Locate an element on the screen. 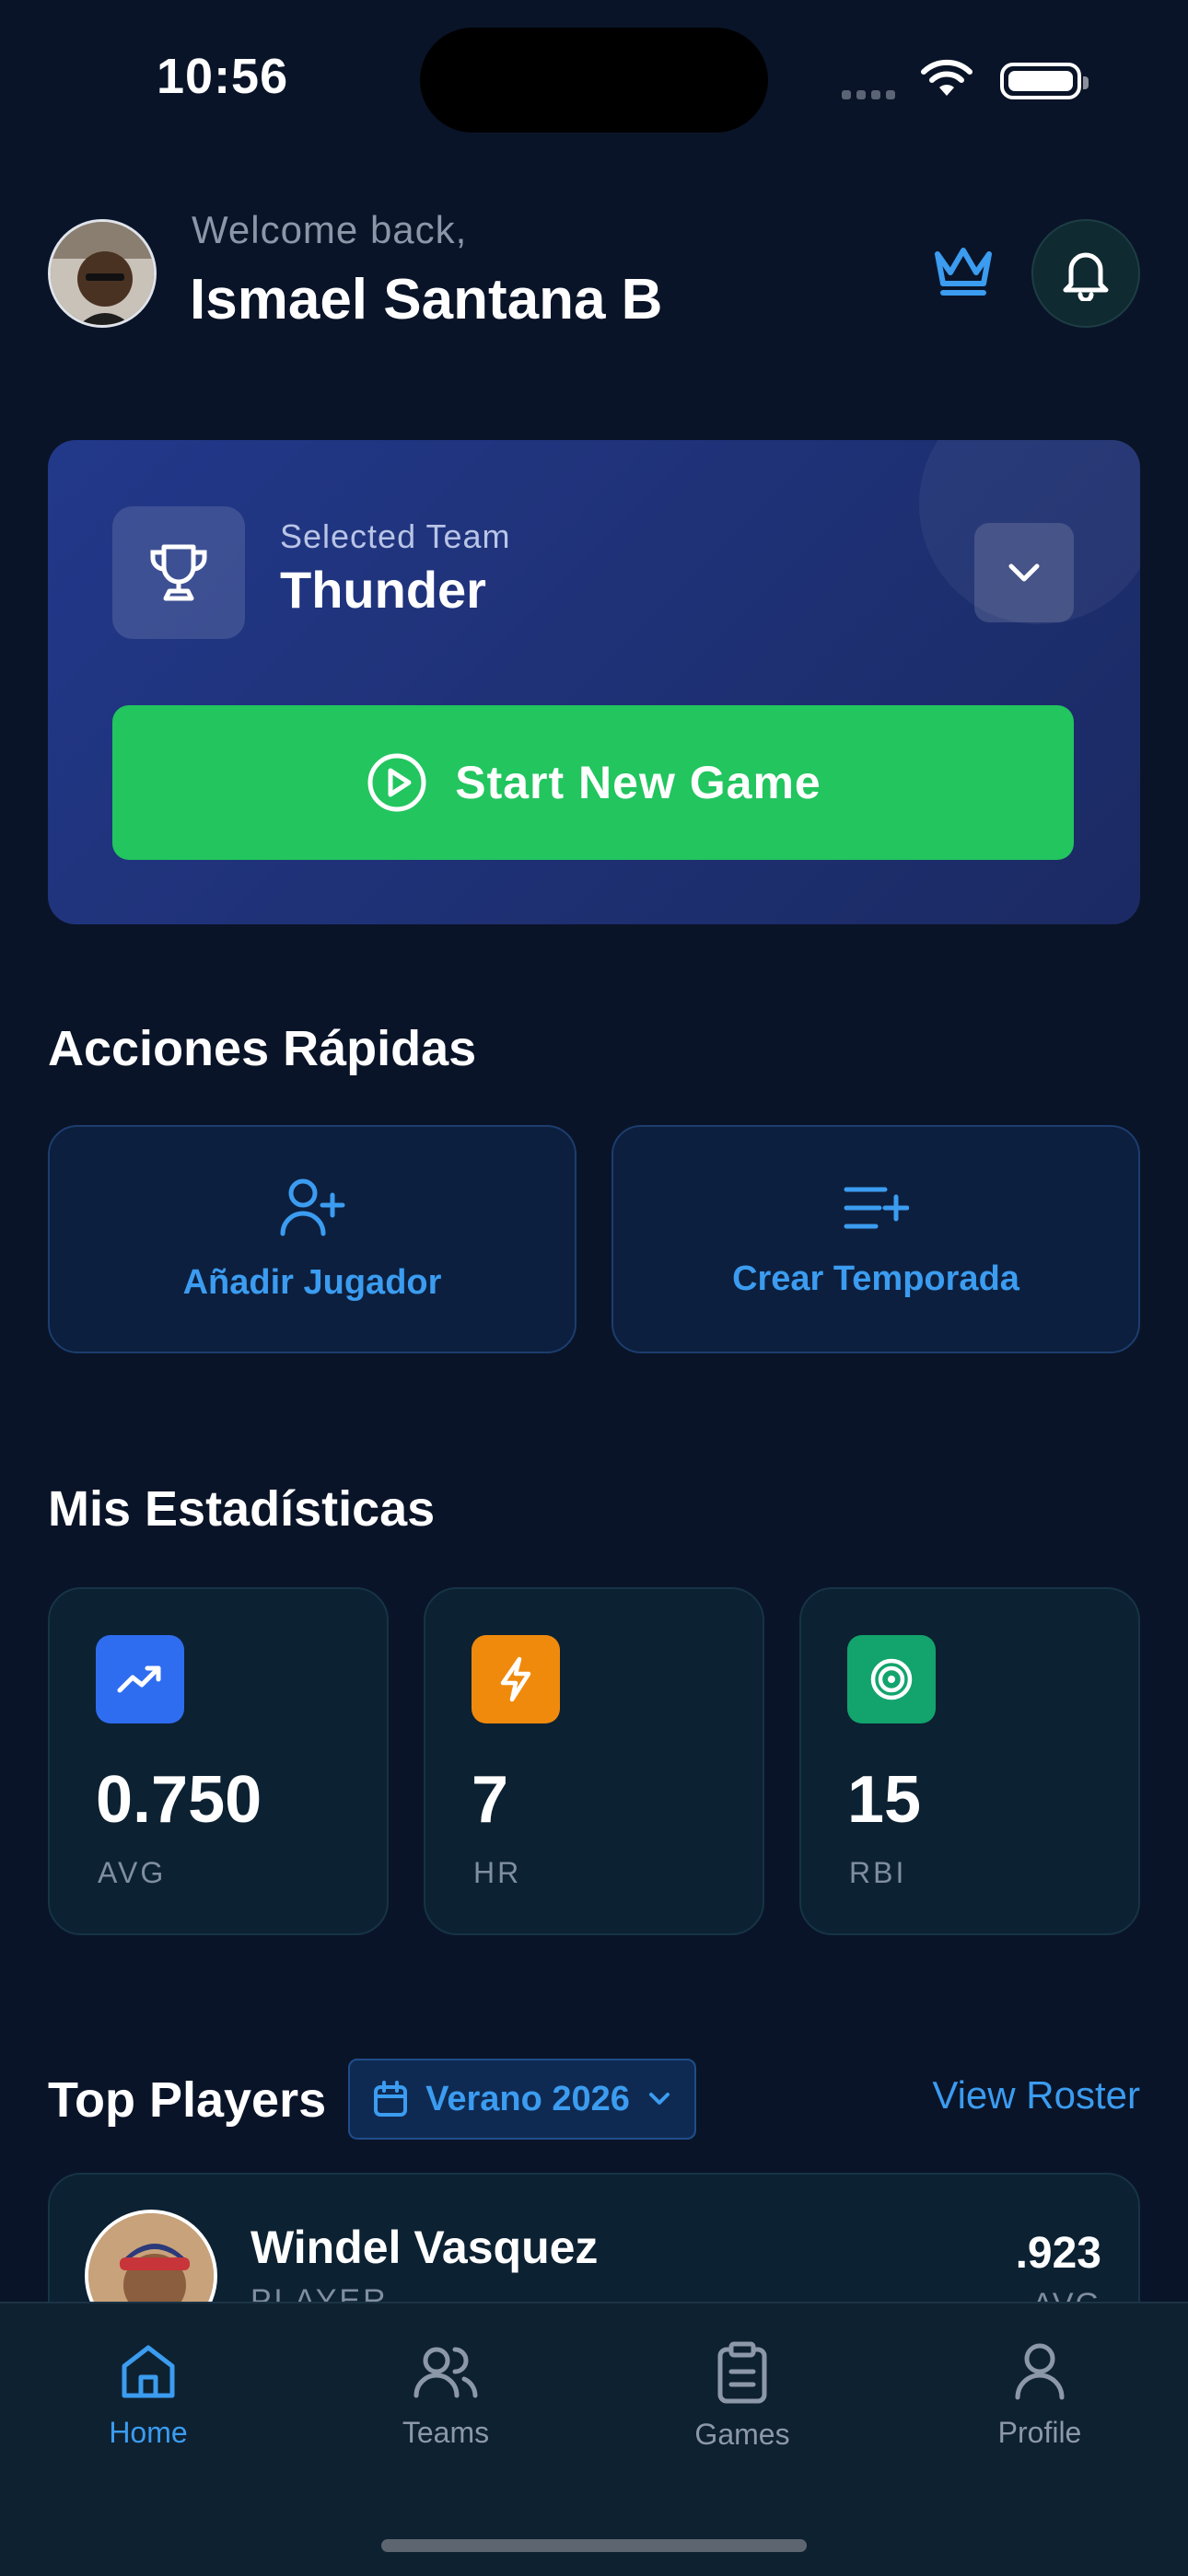 Image resolution: width=1188 pixels, height=2576 pixels. wifi-icon is located at coordinates (946, 81).